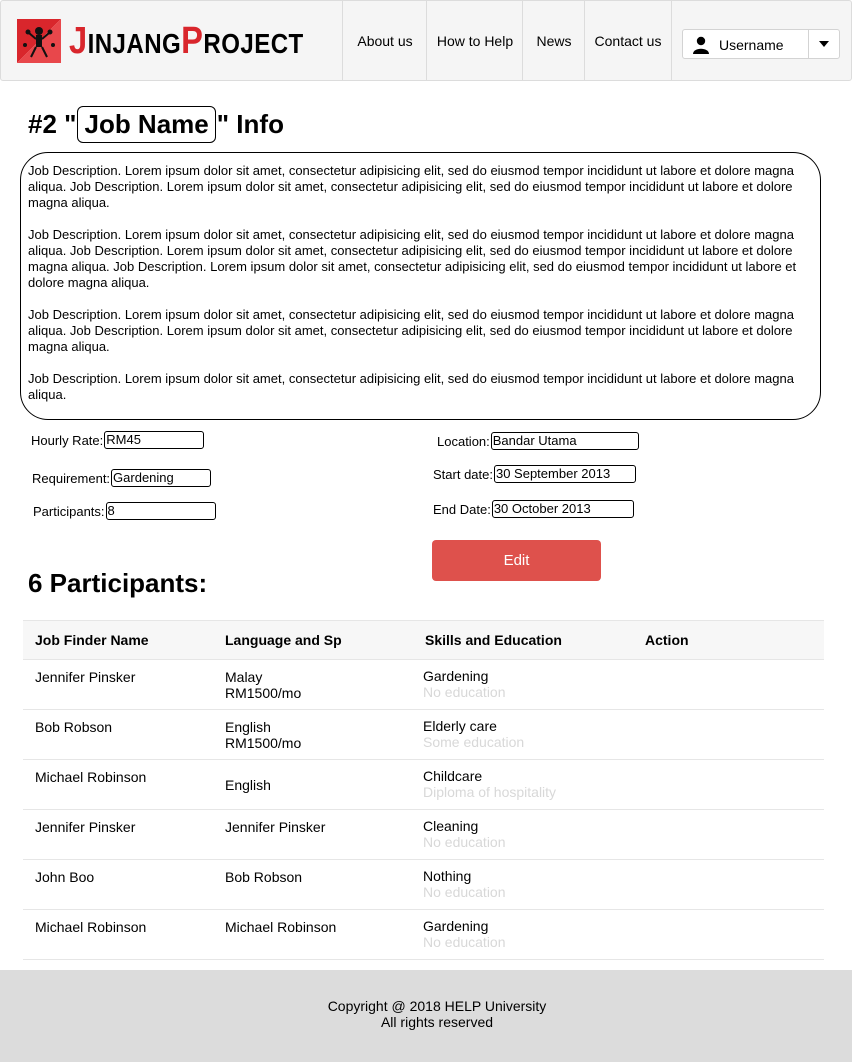  Describe the element at coordinates (52, 124) in the screenshot. I see `title-prefix: #2 "` at that location.